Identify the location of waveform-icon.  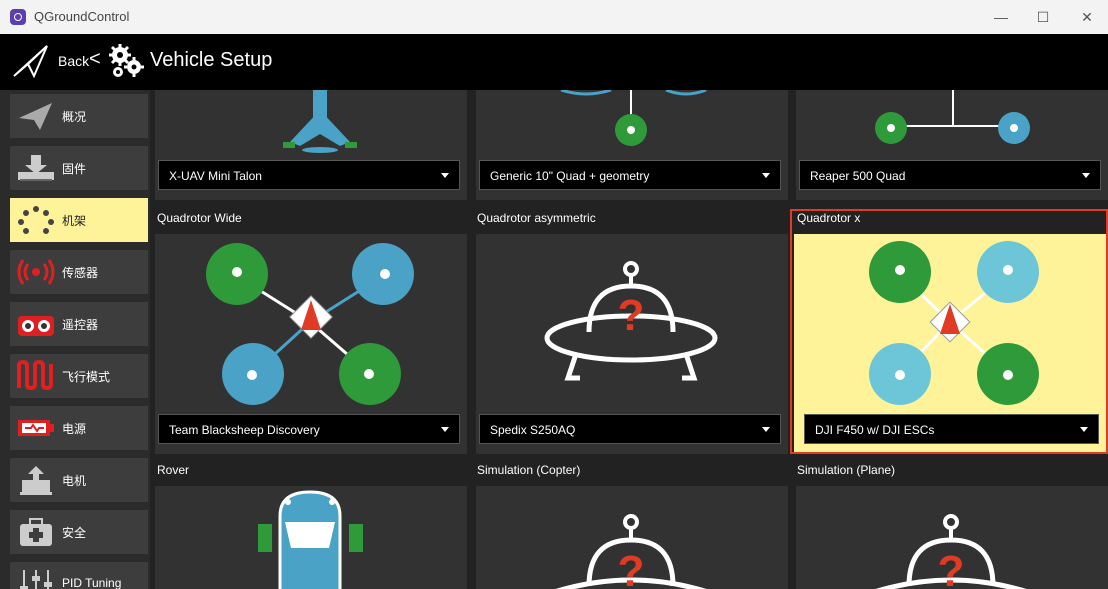
(35, 375).